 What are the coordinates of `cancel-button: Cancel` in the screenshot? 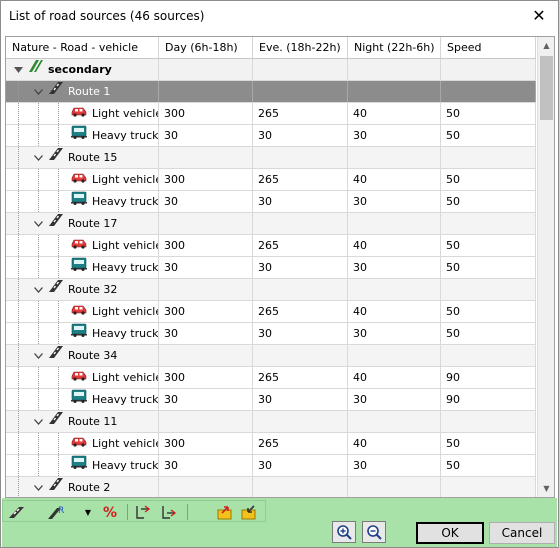 It's located at (522, 533).